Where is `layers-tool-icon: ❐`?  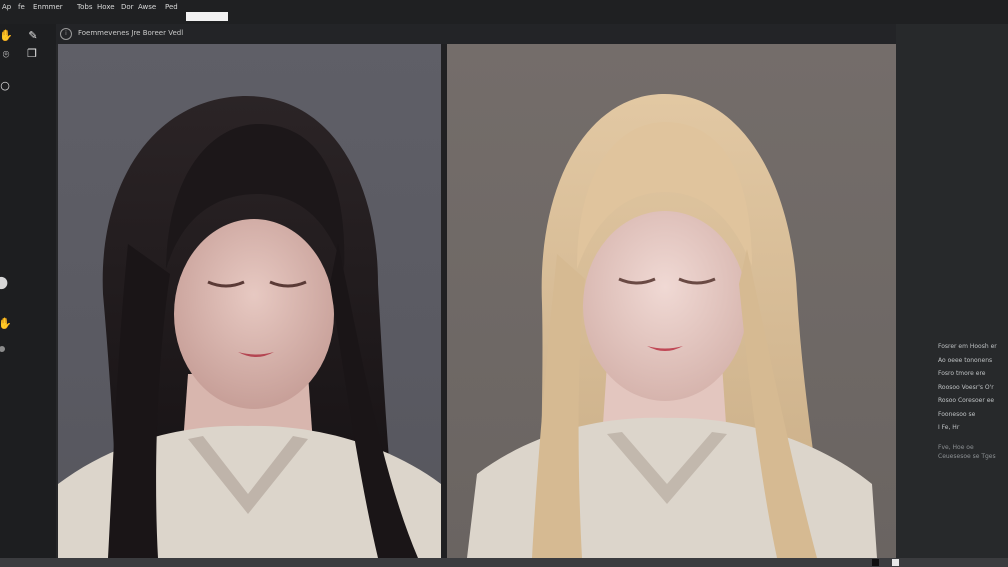 layers-tool-icon: ❐ is located at coordinates (32, 53).